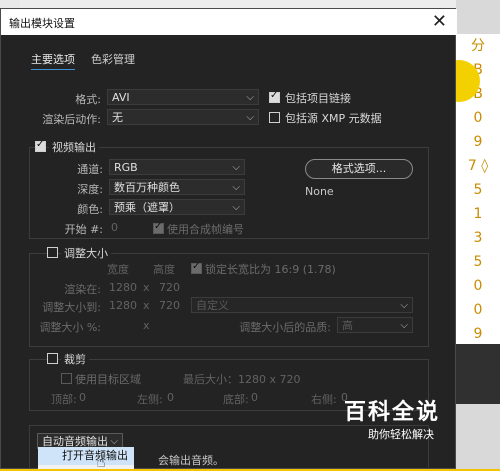  I want to click on background-cell: 1, so click(478, 214).